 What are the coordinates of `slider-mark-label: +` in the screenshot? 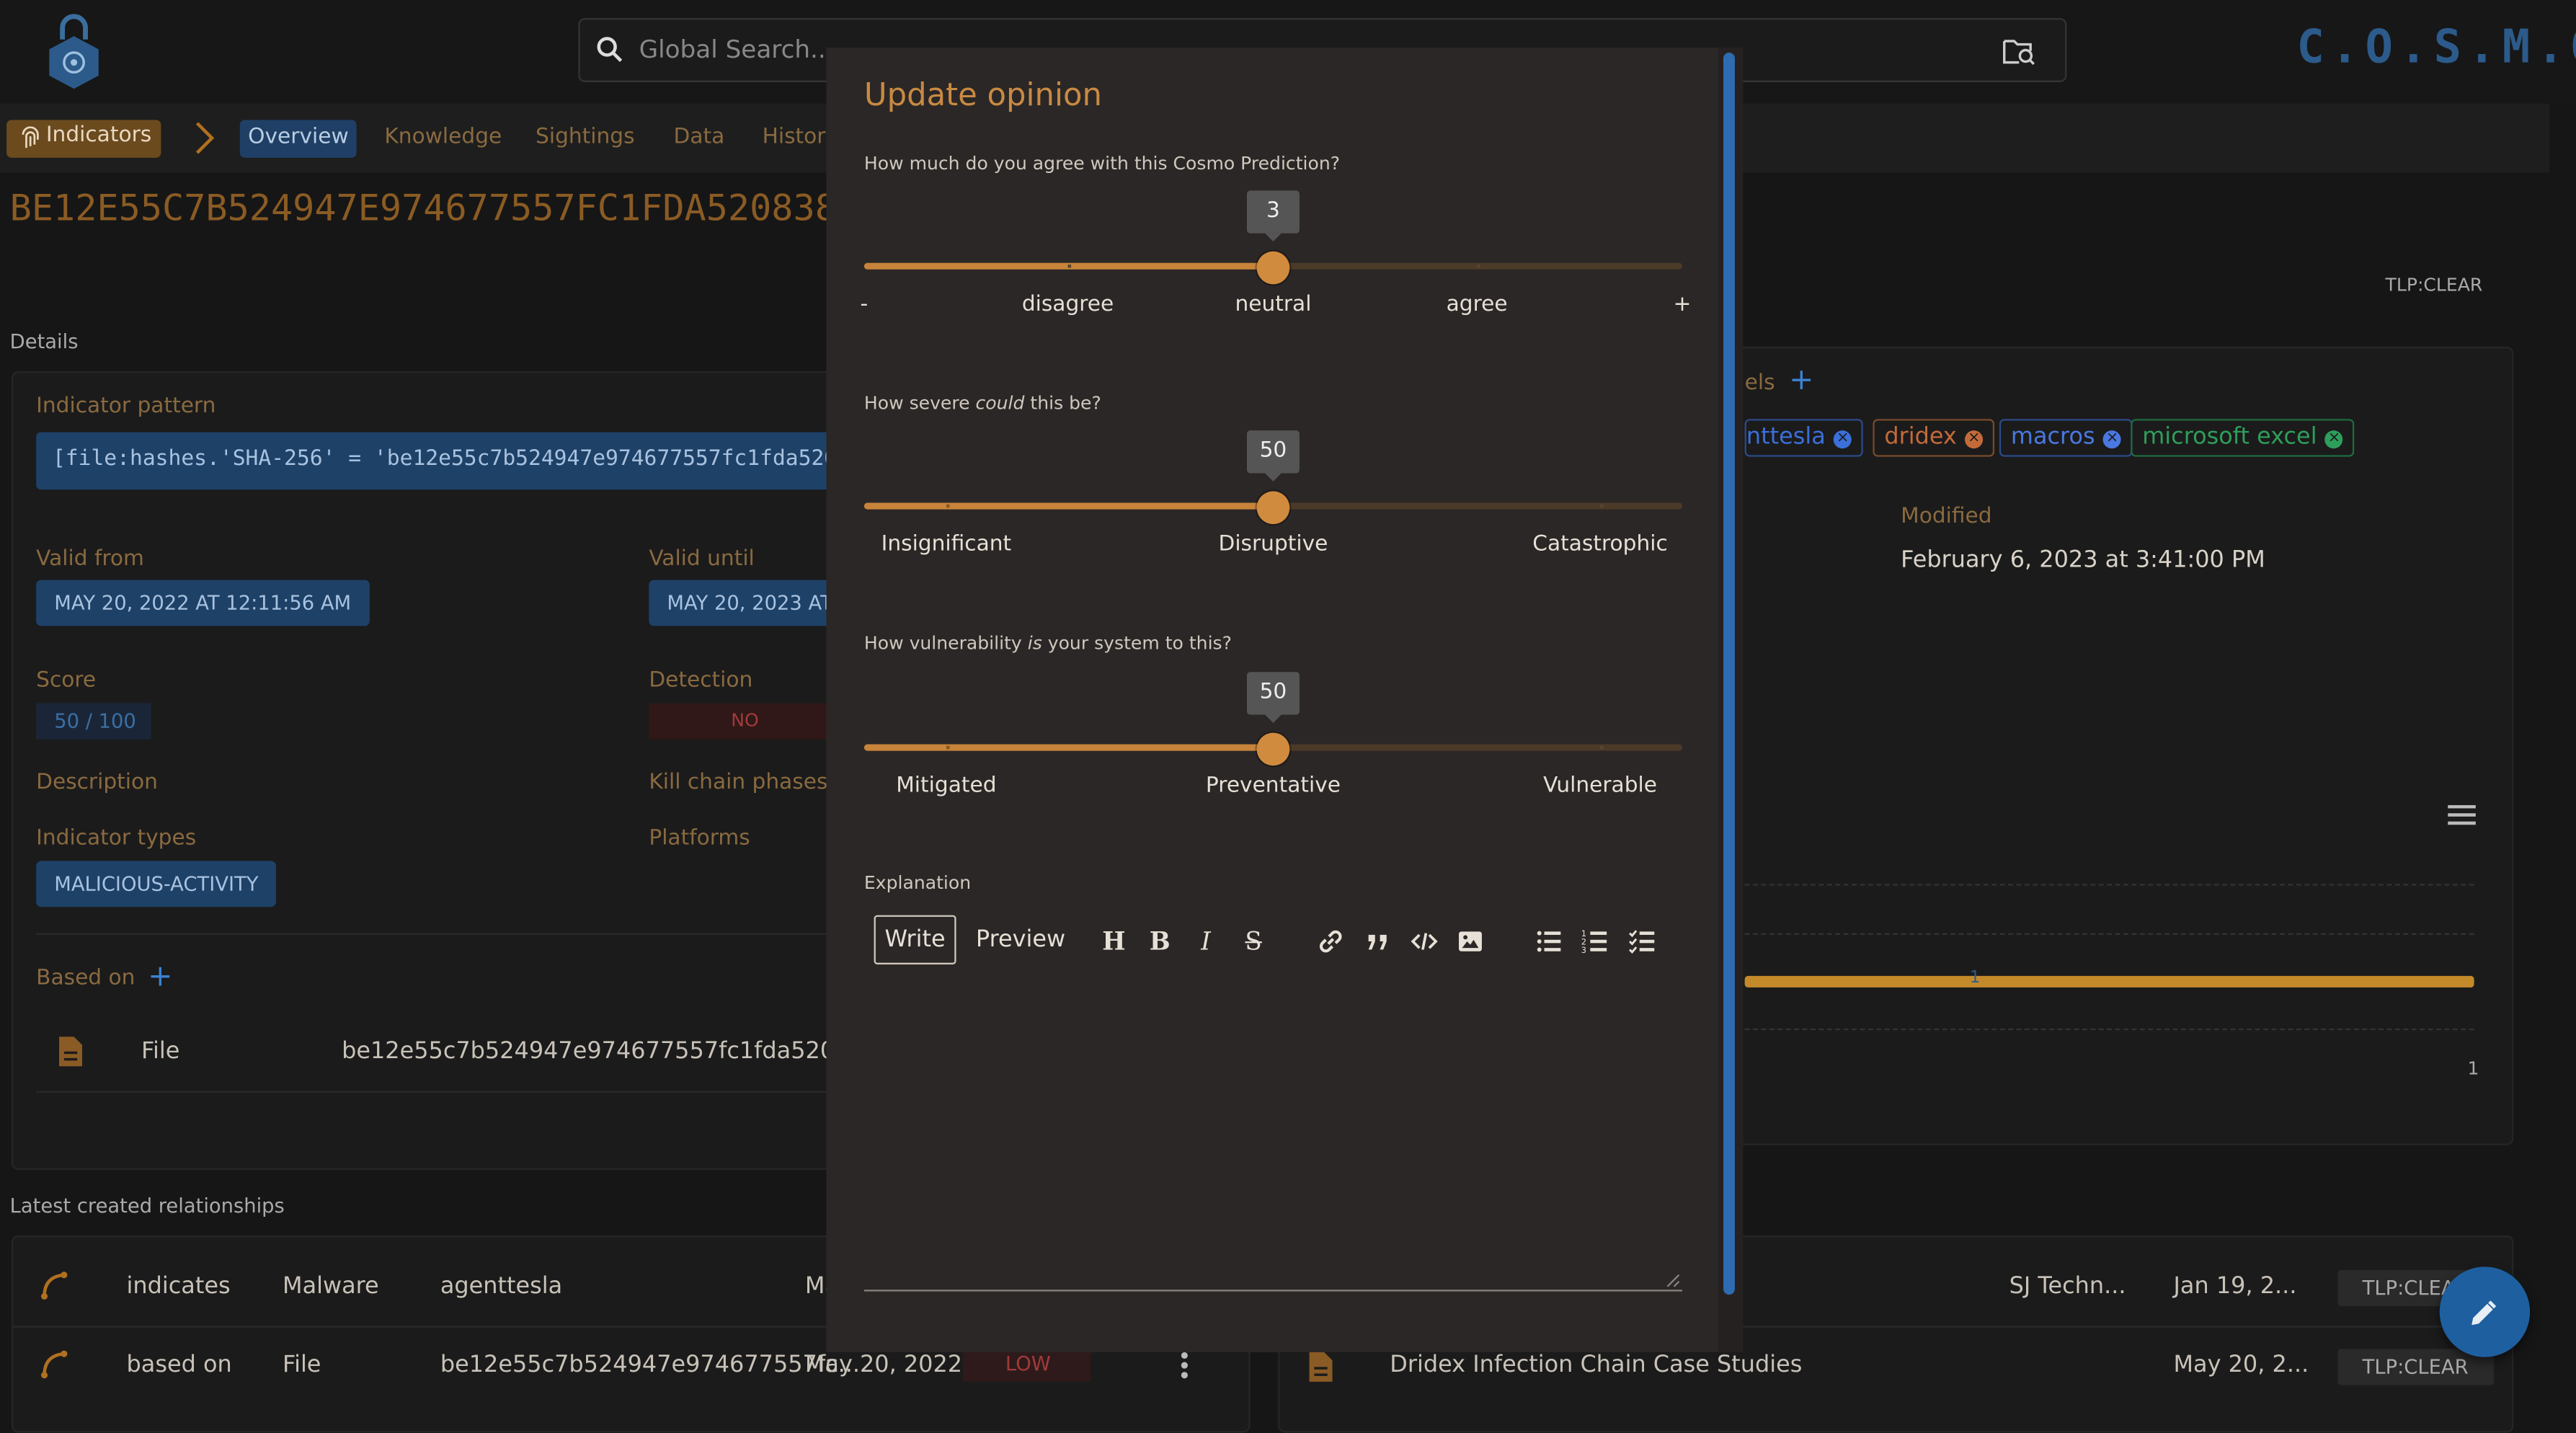 It's located at (1683, 304).